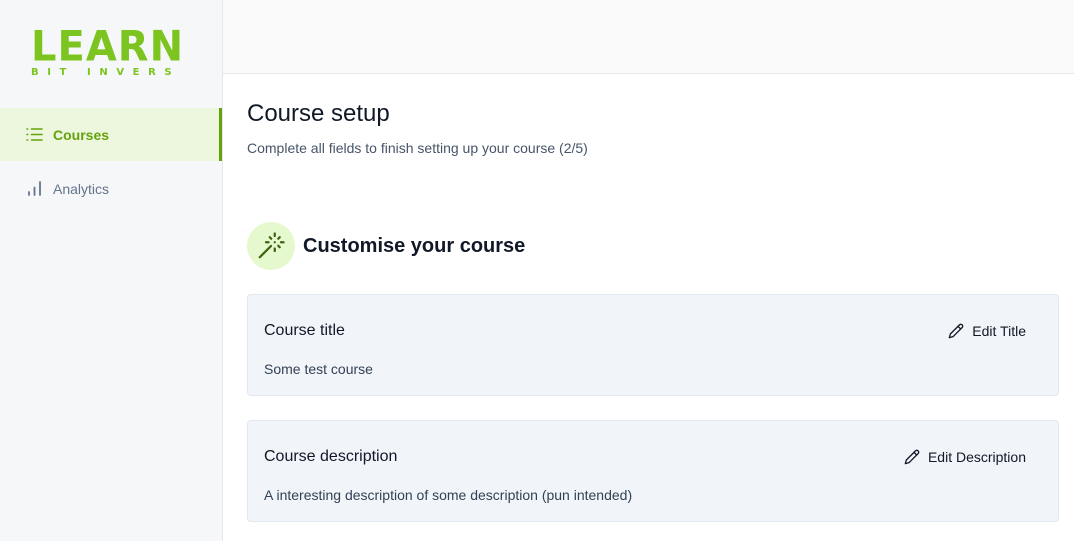 The width and height of the screenshot is (1074, 541). I want to click on logo-wordmark: LEARN, so click(108, 47).